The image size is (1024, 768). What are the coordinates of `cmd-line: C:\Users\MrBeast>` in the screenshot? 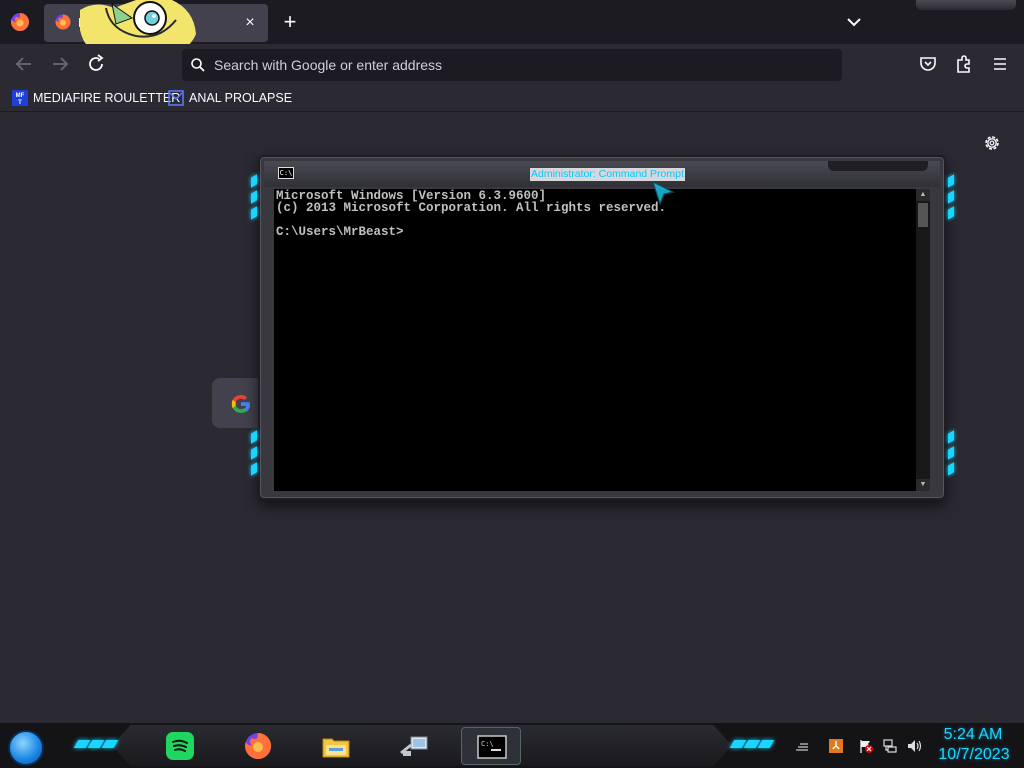 It's located at (340, 232).